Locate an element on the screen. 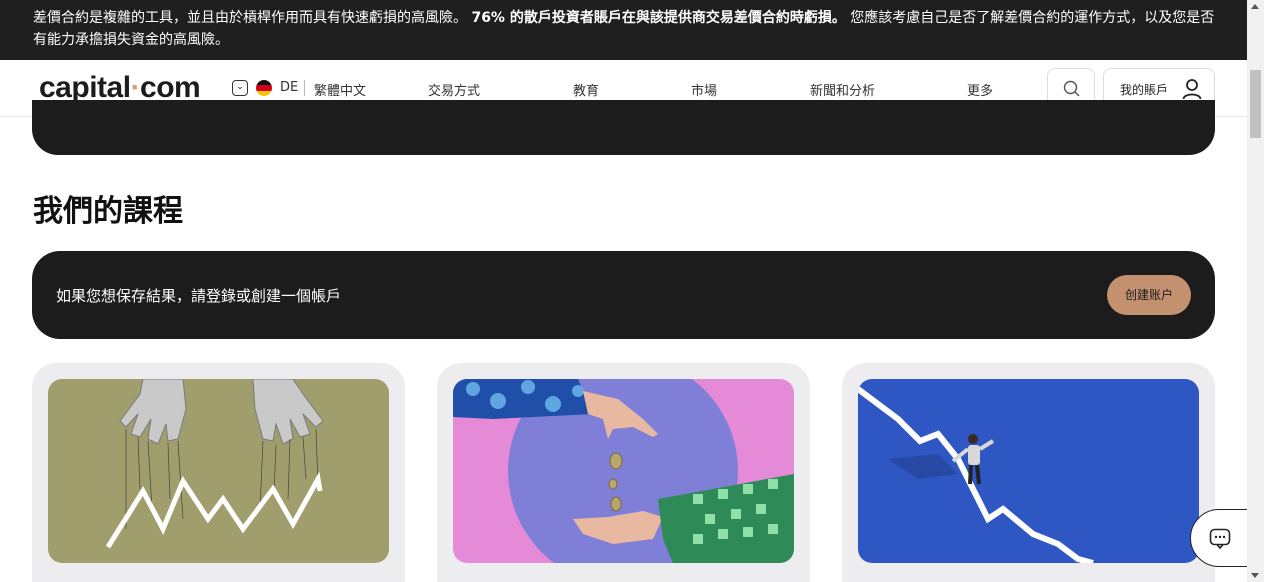  login-prompt-text: 如果您想保存結果，請登錄或創建一個帳戶 is located at coordinates (199, 296).